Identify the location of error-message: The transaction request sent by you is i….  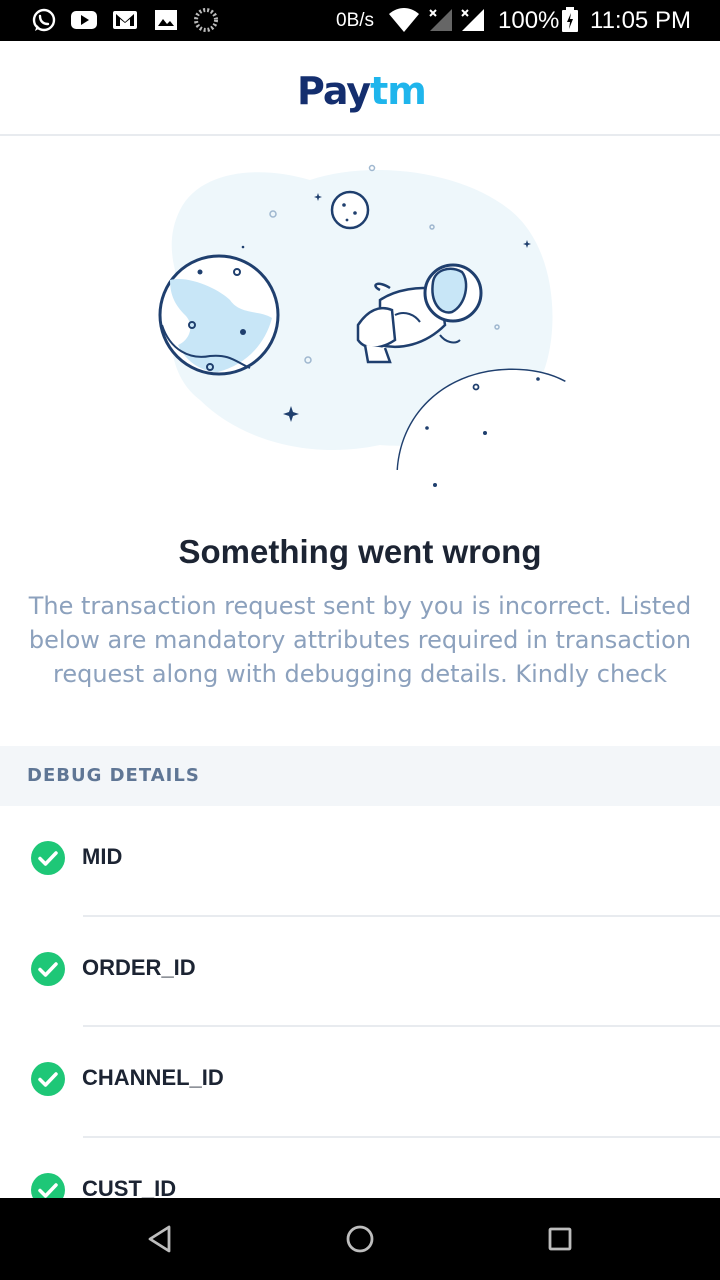
(360, 640).